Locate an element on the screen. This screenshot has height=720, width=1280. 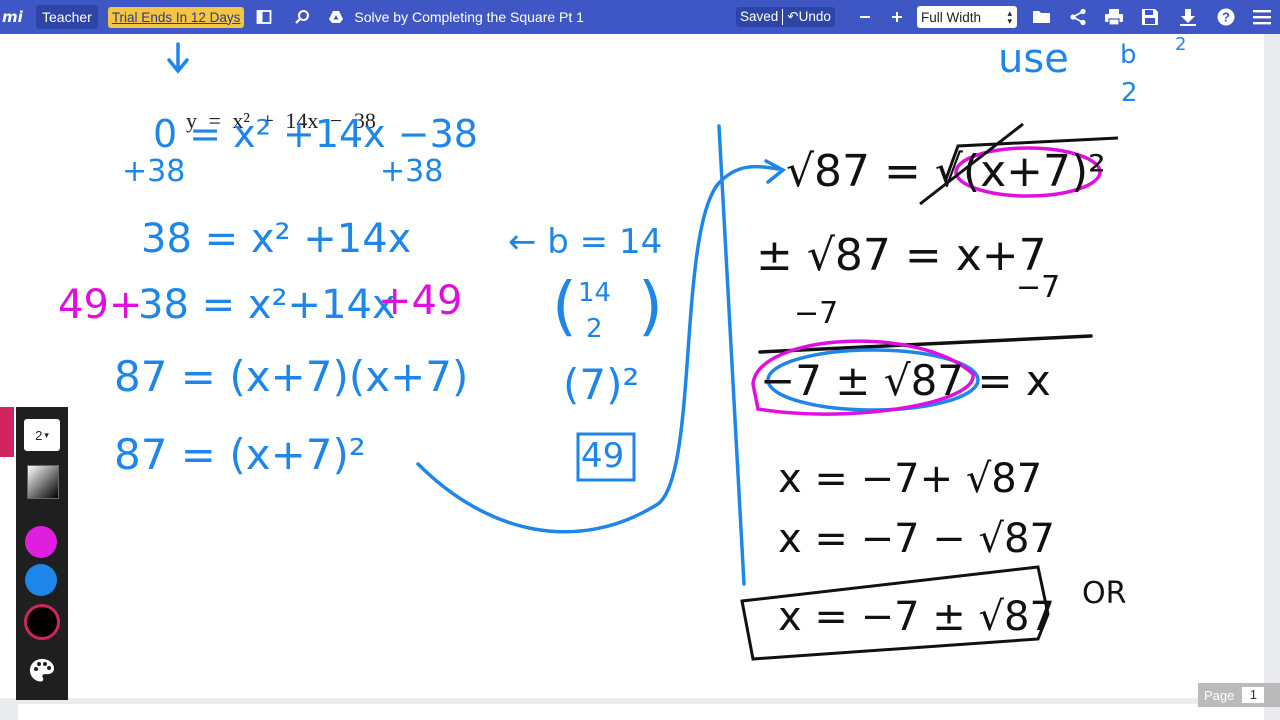
right-toolbar: ? is located at coordinates (1152, 17).